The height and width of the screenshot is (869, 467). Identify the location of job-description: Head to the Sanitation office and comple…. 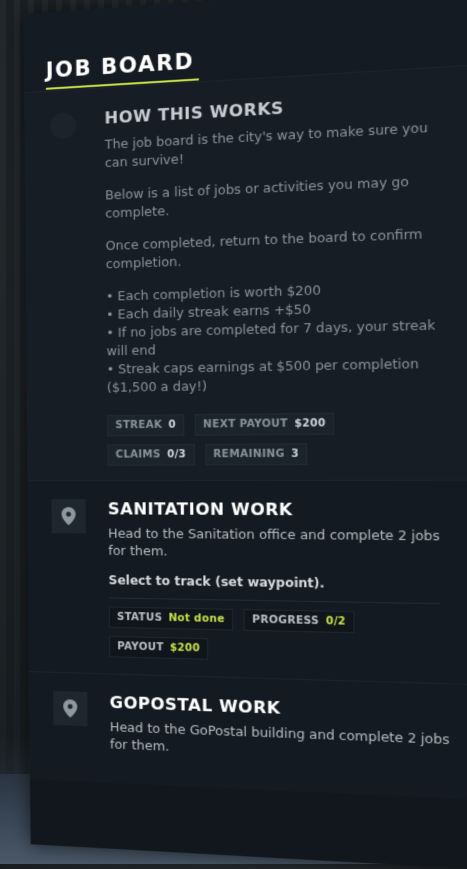
(280, 543).